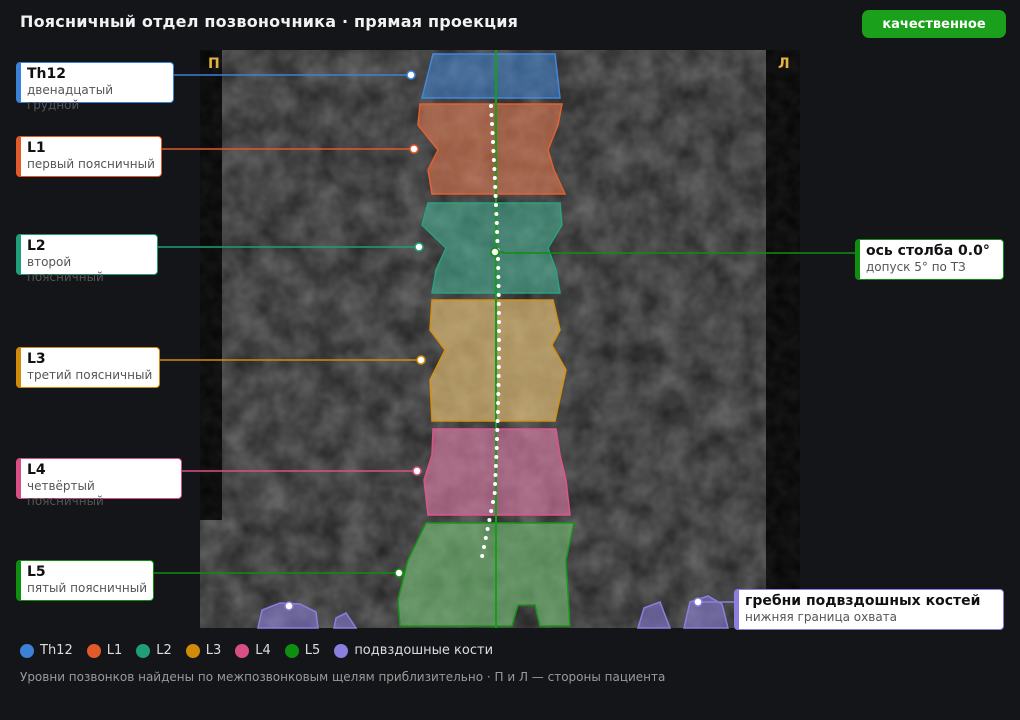 This screenshot has height=720, width=1020. I want to click on legend-item: Th12, so click(46, 650).